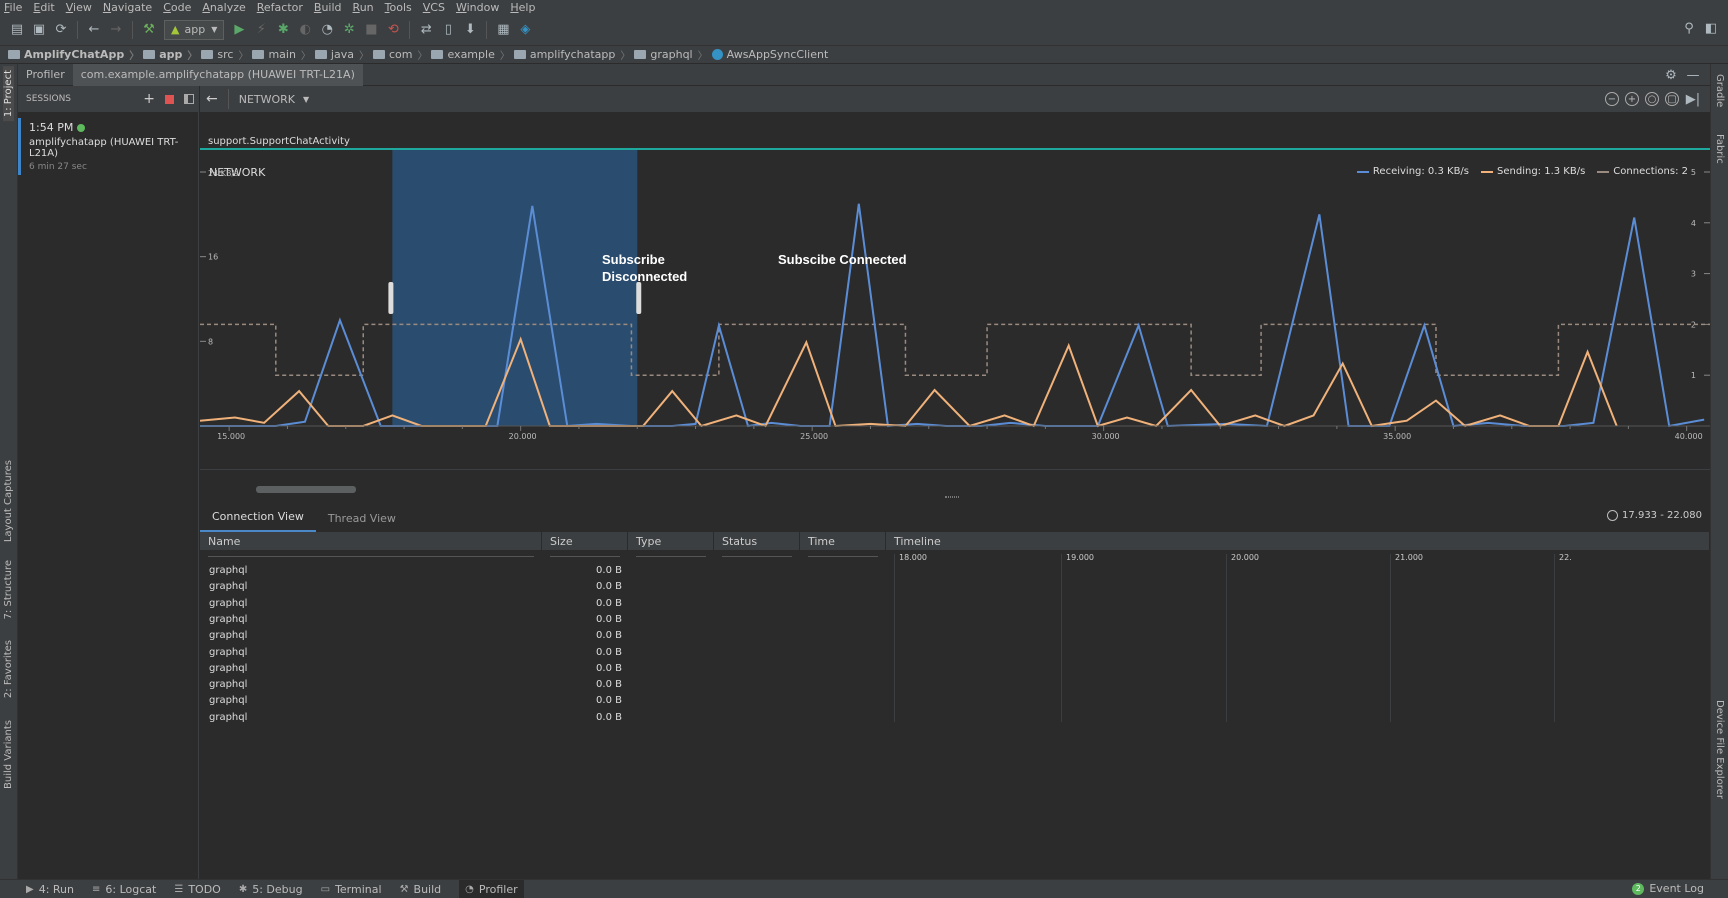 The width and height of the screenshot is (1728, 898). I want to click on menu-run: Run, so click(363, 7).